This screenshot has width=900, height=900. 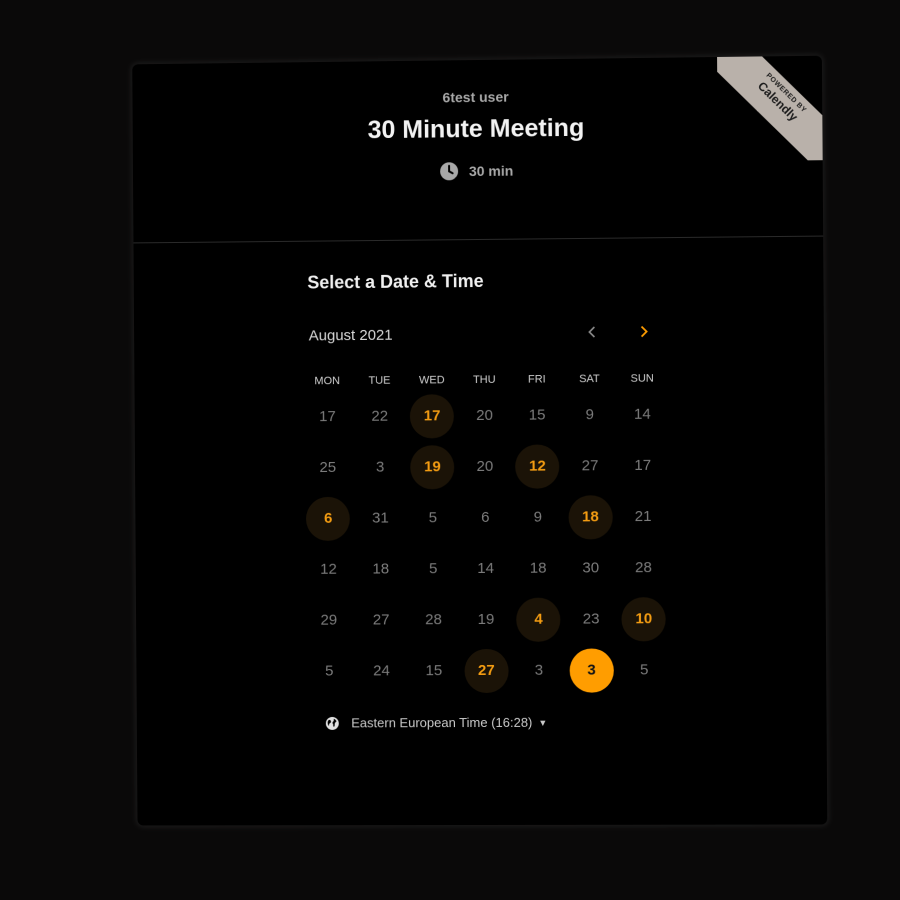 I want to click on duration-label: 30 min, so click(x=491, y=171).